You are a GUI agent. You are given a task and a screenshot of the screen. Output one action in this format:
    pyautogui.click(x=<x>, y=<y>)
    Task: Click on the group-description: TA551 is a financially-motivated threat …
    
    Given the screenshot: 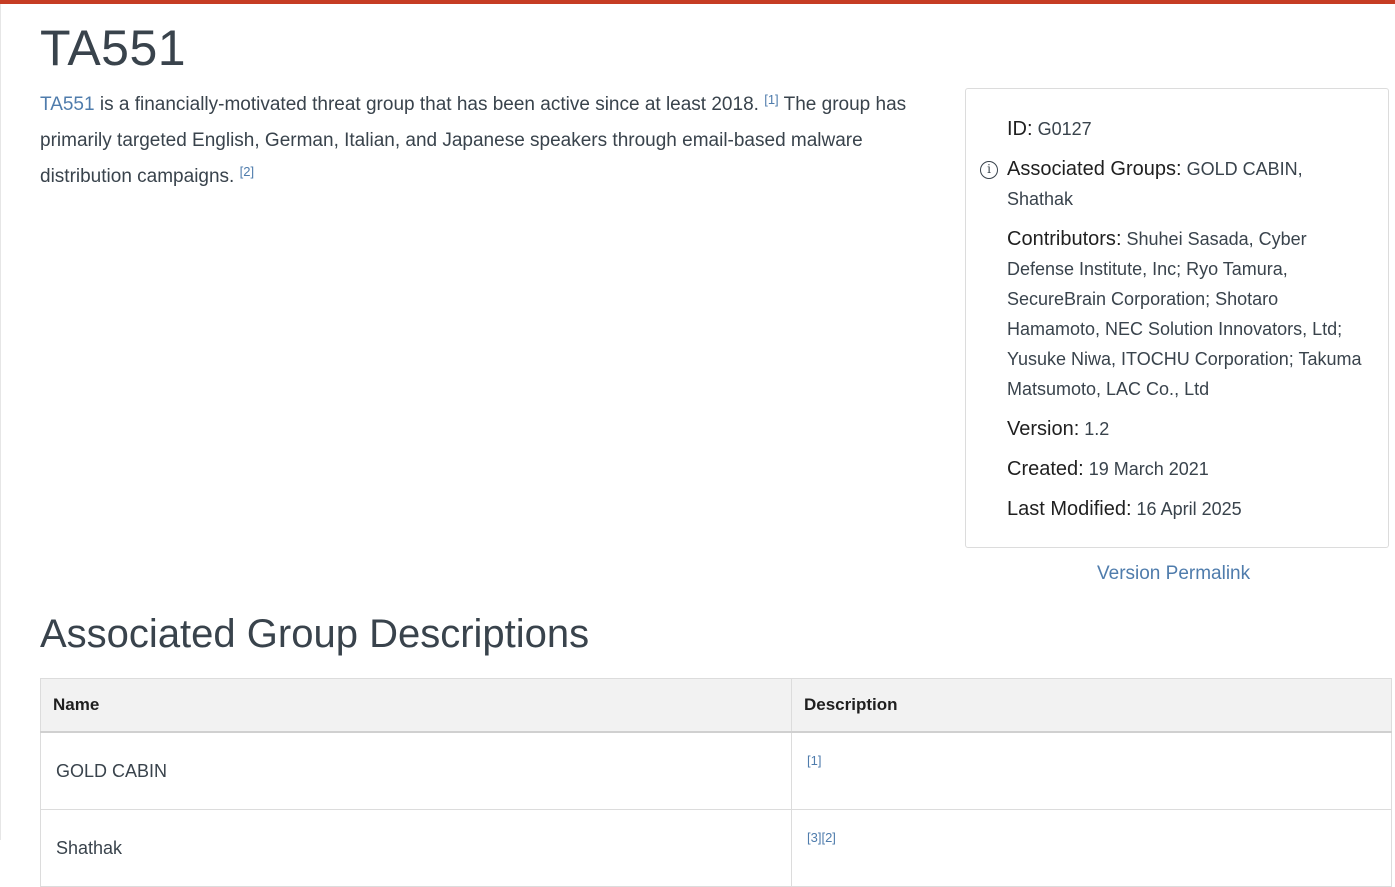 What is the action you would take?
    pyautogui.click(x=482, y=141)
    